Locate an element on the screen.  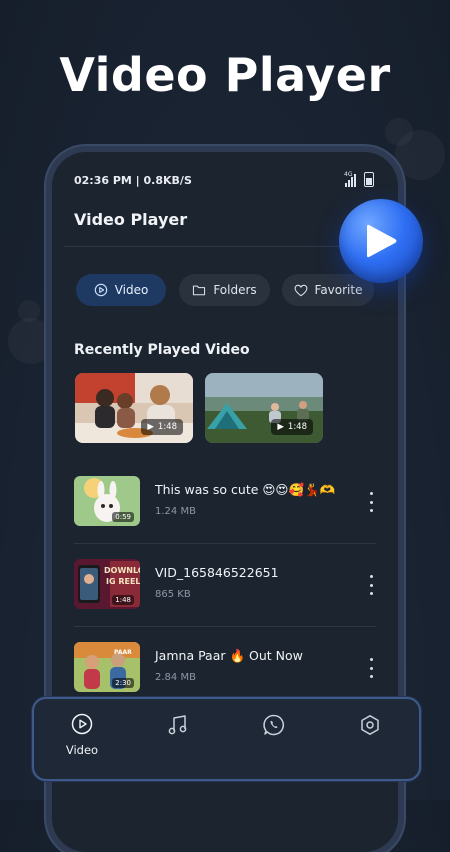
list-item: PAAR 2:30 Jamna Paar 🔥 Out Now 2.84 MB is located at coordinates (225, 669).